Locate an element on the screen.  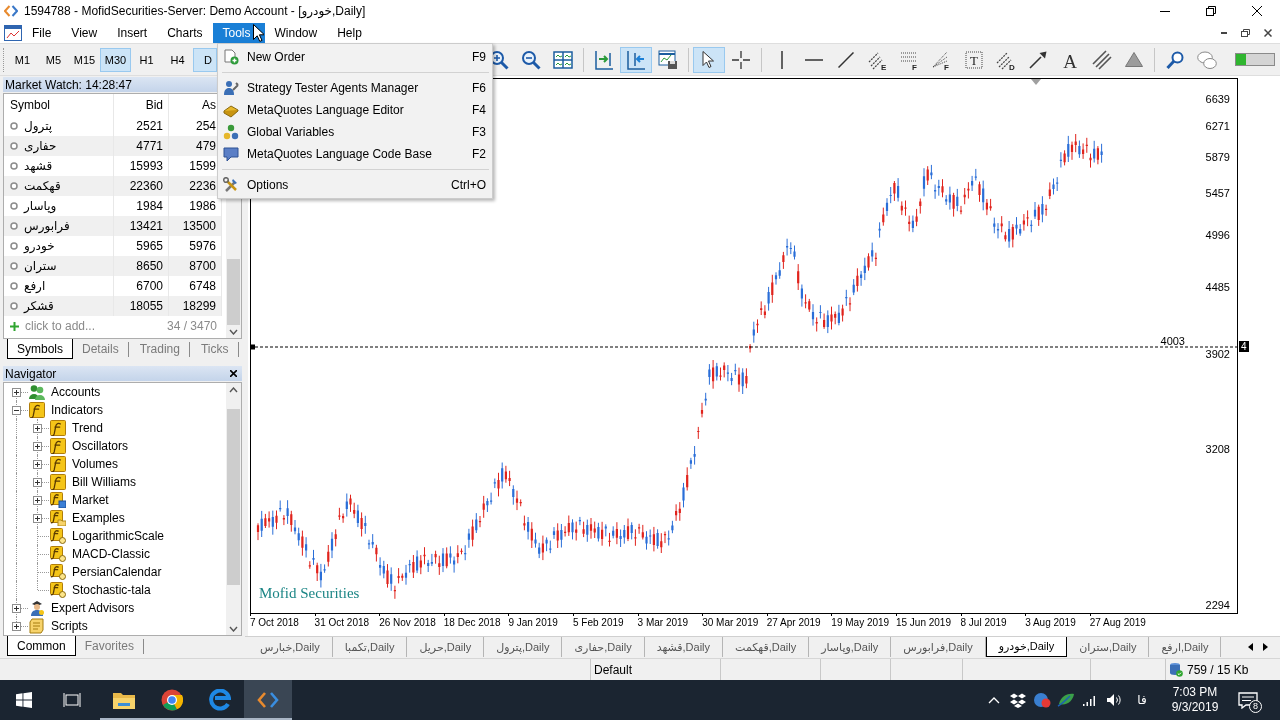
tree-item: Bill Williams is located at coordinates (104, 482).